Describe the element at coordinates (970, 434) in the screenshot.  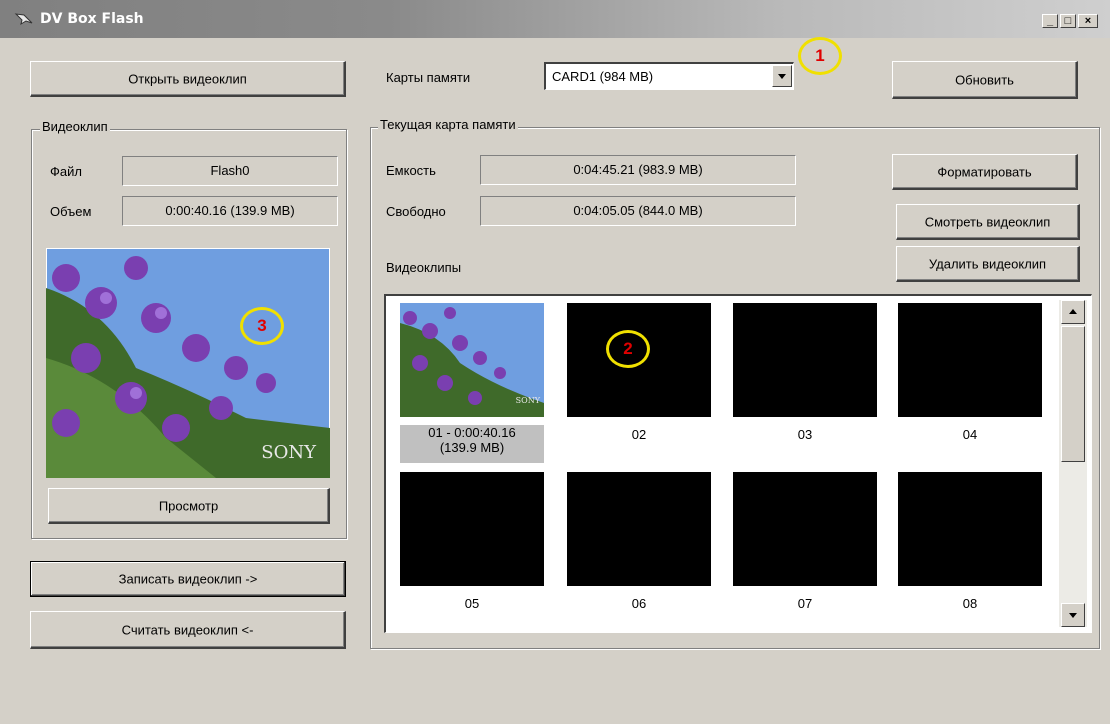
I see `clip-label-04: 04` at that location.